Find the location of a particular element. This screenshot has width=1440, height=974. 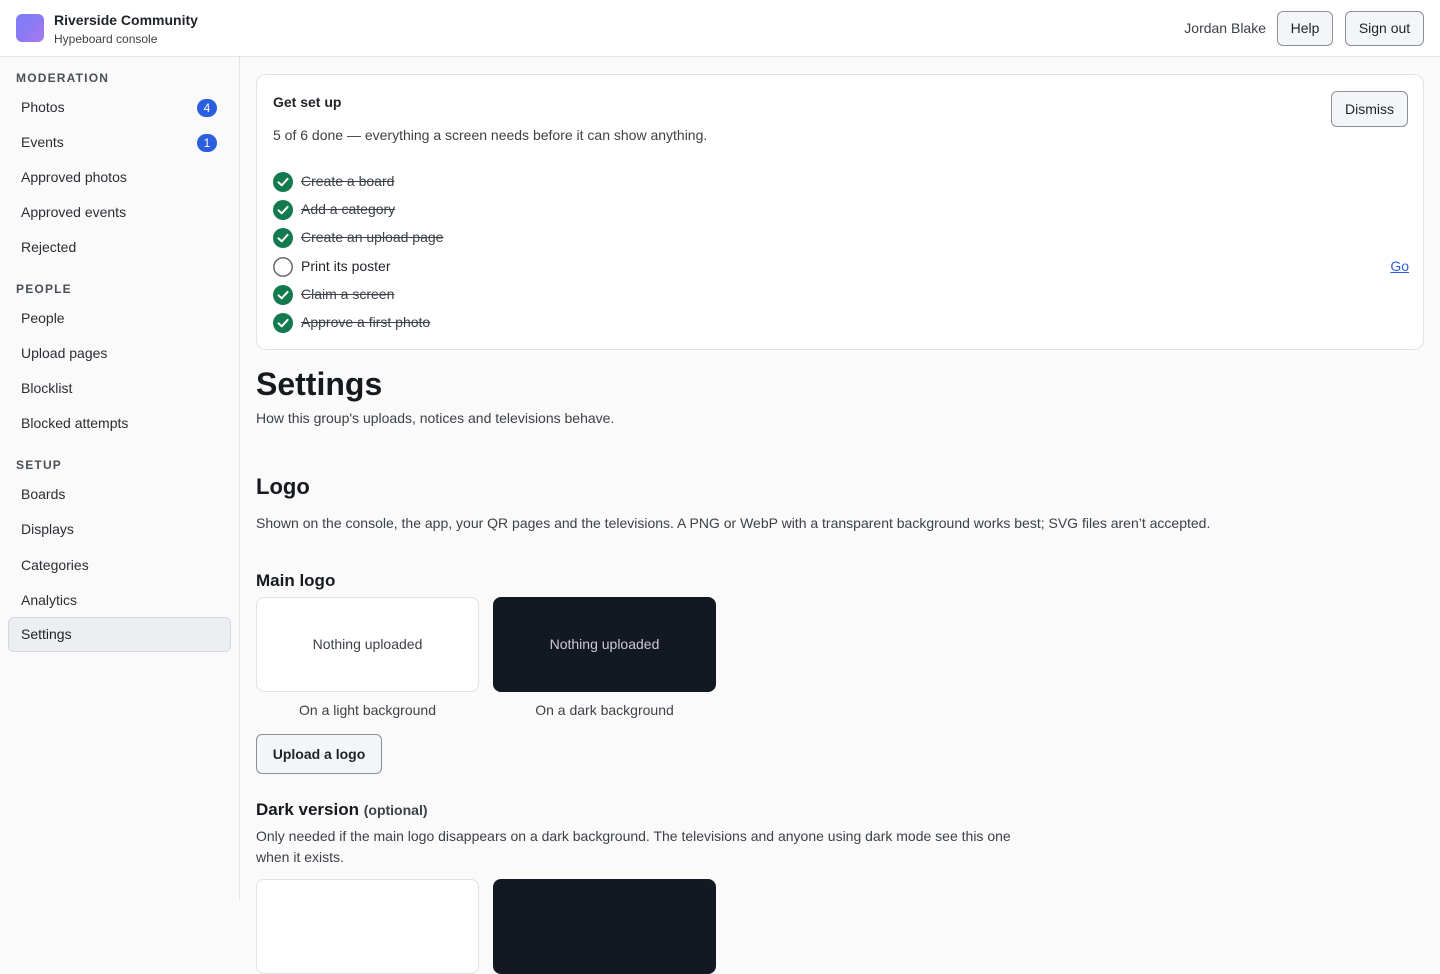

sidebar-item-label: Blocked attempts is located at coordinates (75, 423).